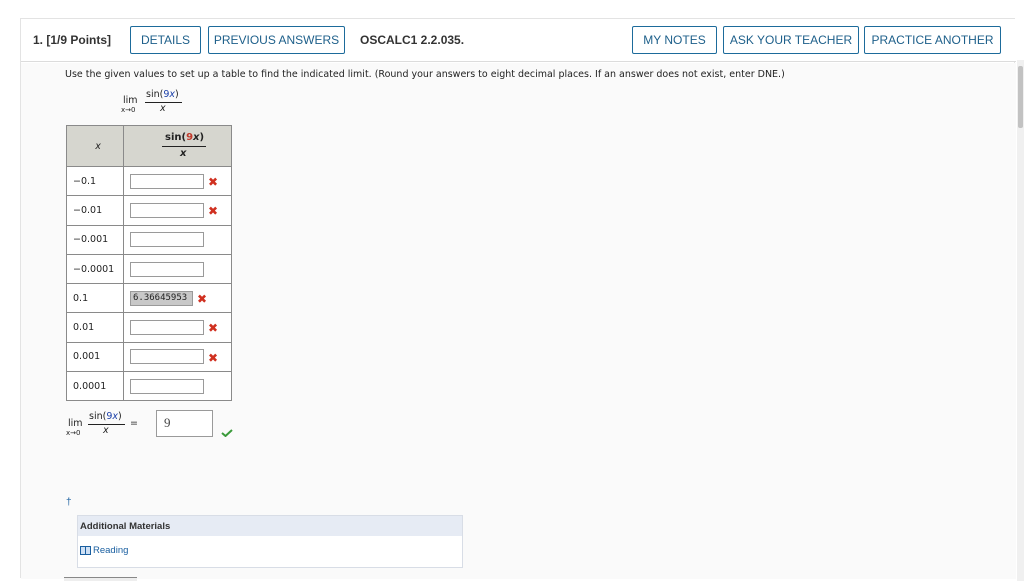 This screenshot has height=581, width=1024. Describe the element at coordinates (95, 298) in the screenshot. I see `x-value: 0.1` at that location.